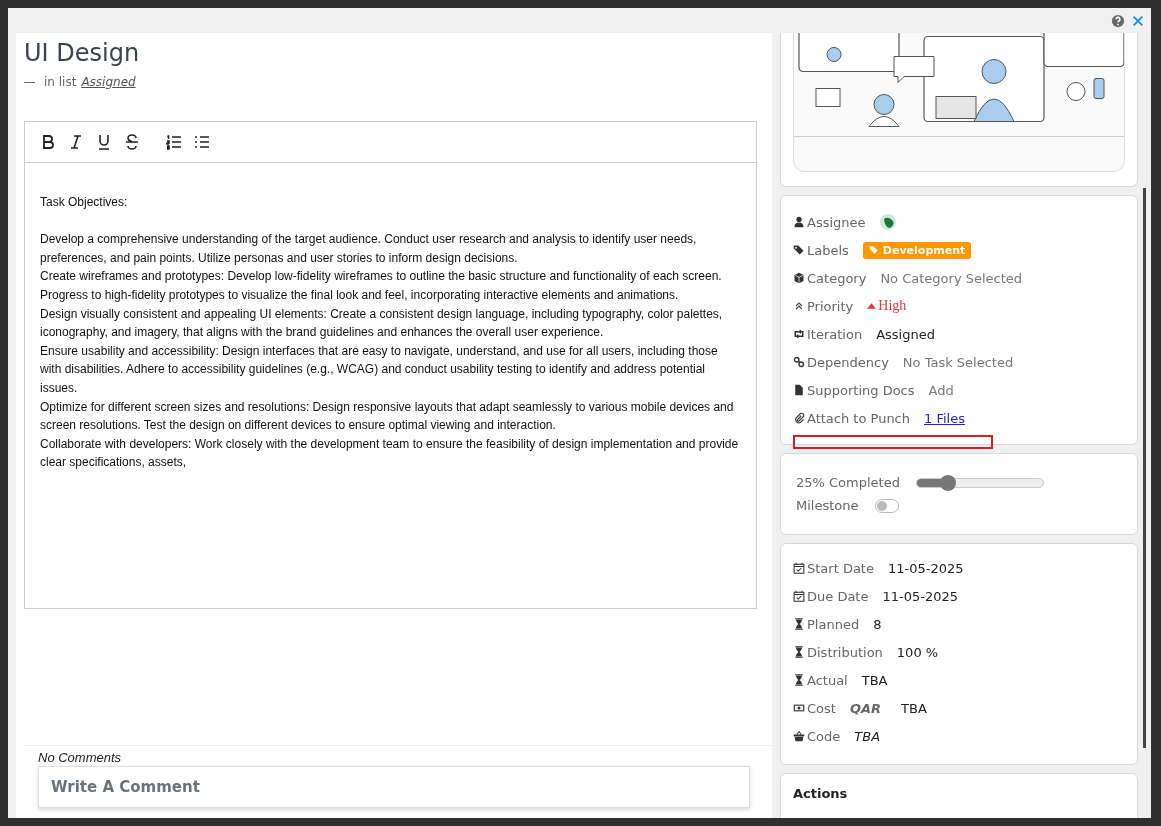 The width and height of the screenshot is (1161, 826). Describe the element at coordinates (60, 82) in the screenshot. I see `list-prefix: in list` at that location.